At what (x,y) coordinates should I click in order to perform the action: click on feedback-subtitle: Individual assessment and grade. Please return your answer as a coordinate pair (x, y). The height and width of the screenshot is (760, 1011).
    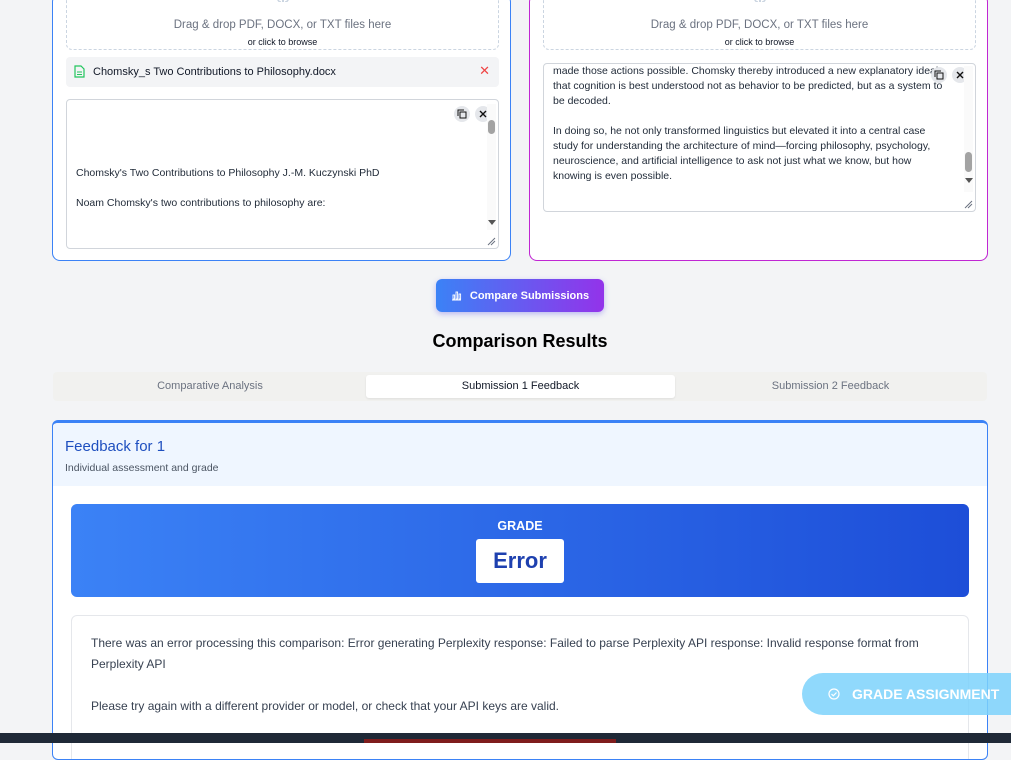
    Looking at the image, I should click on (142, 468).